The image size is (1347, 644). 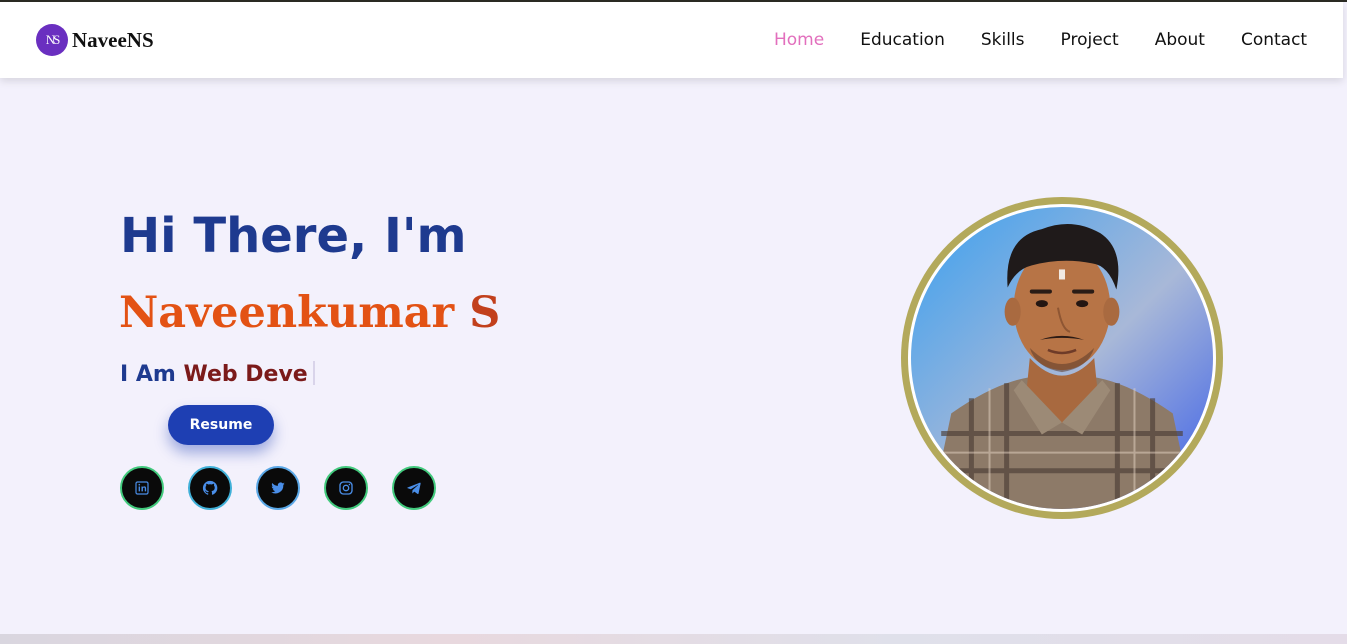 I want to click on typed-role-line: I Am Web Deve, so click(x=217, y=374).